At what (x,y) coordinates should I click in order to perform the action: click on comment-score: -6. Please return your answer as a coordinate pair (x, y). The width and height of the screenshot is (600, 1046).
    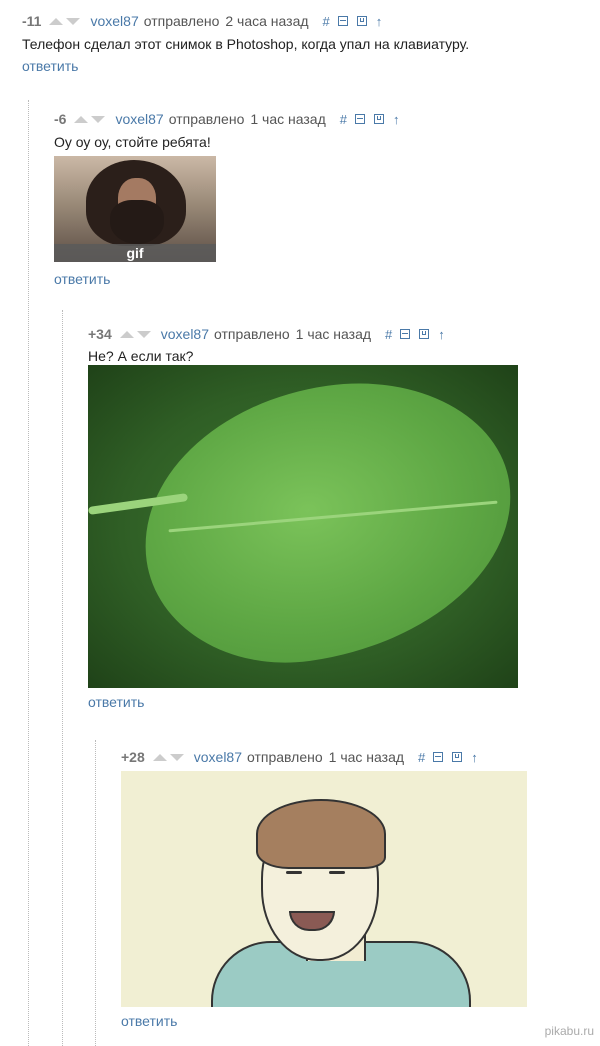
    Looking at the image, I should click on (60, 119).